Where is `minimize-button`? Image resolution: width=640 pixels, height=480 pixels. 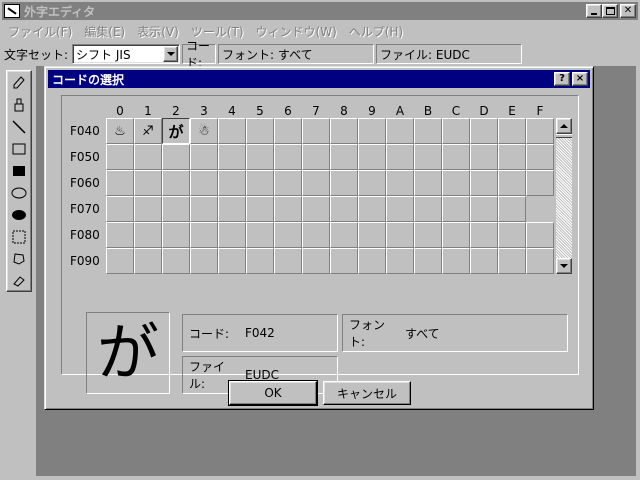
minimize-button is located at coordinates (594, 11).